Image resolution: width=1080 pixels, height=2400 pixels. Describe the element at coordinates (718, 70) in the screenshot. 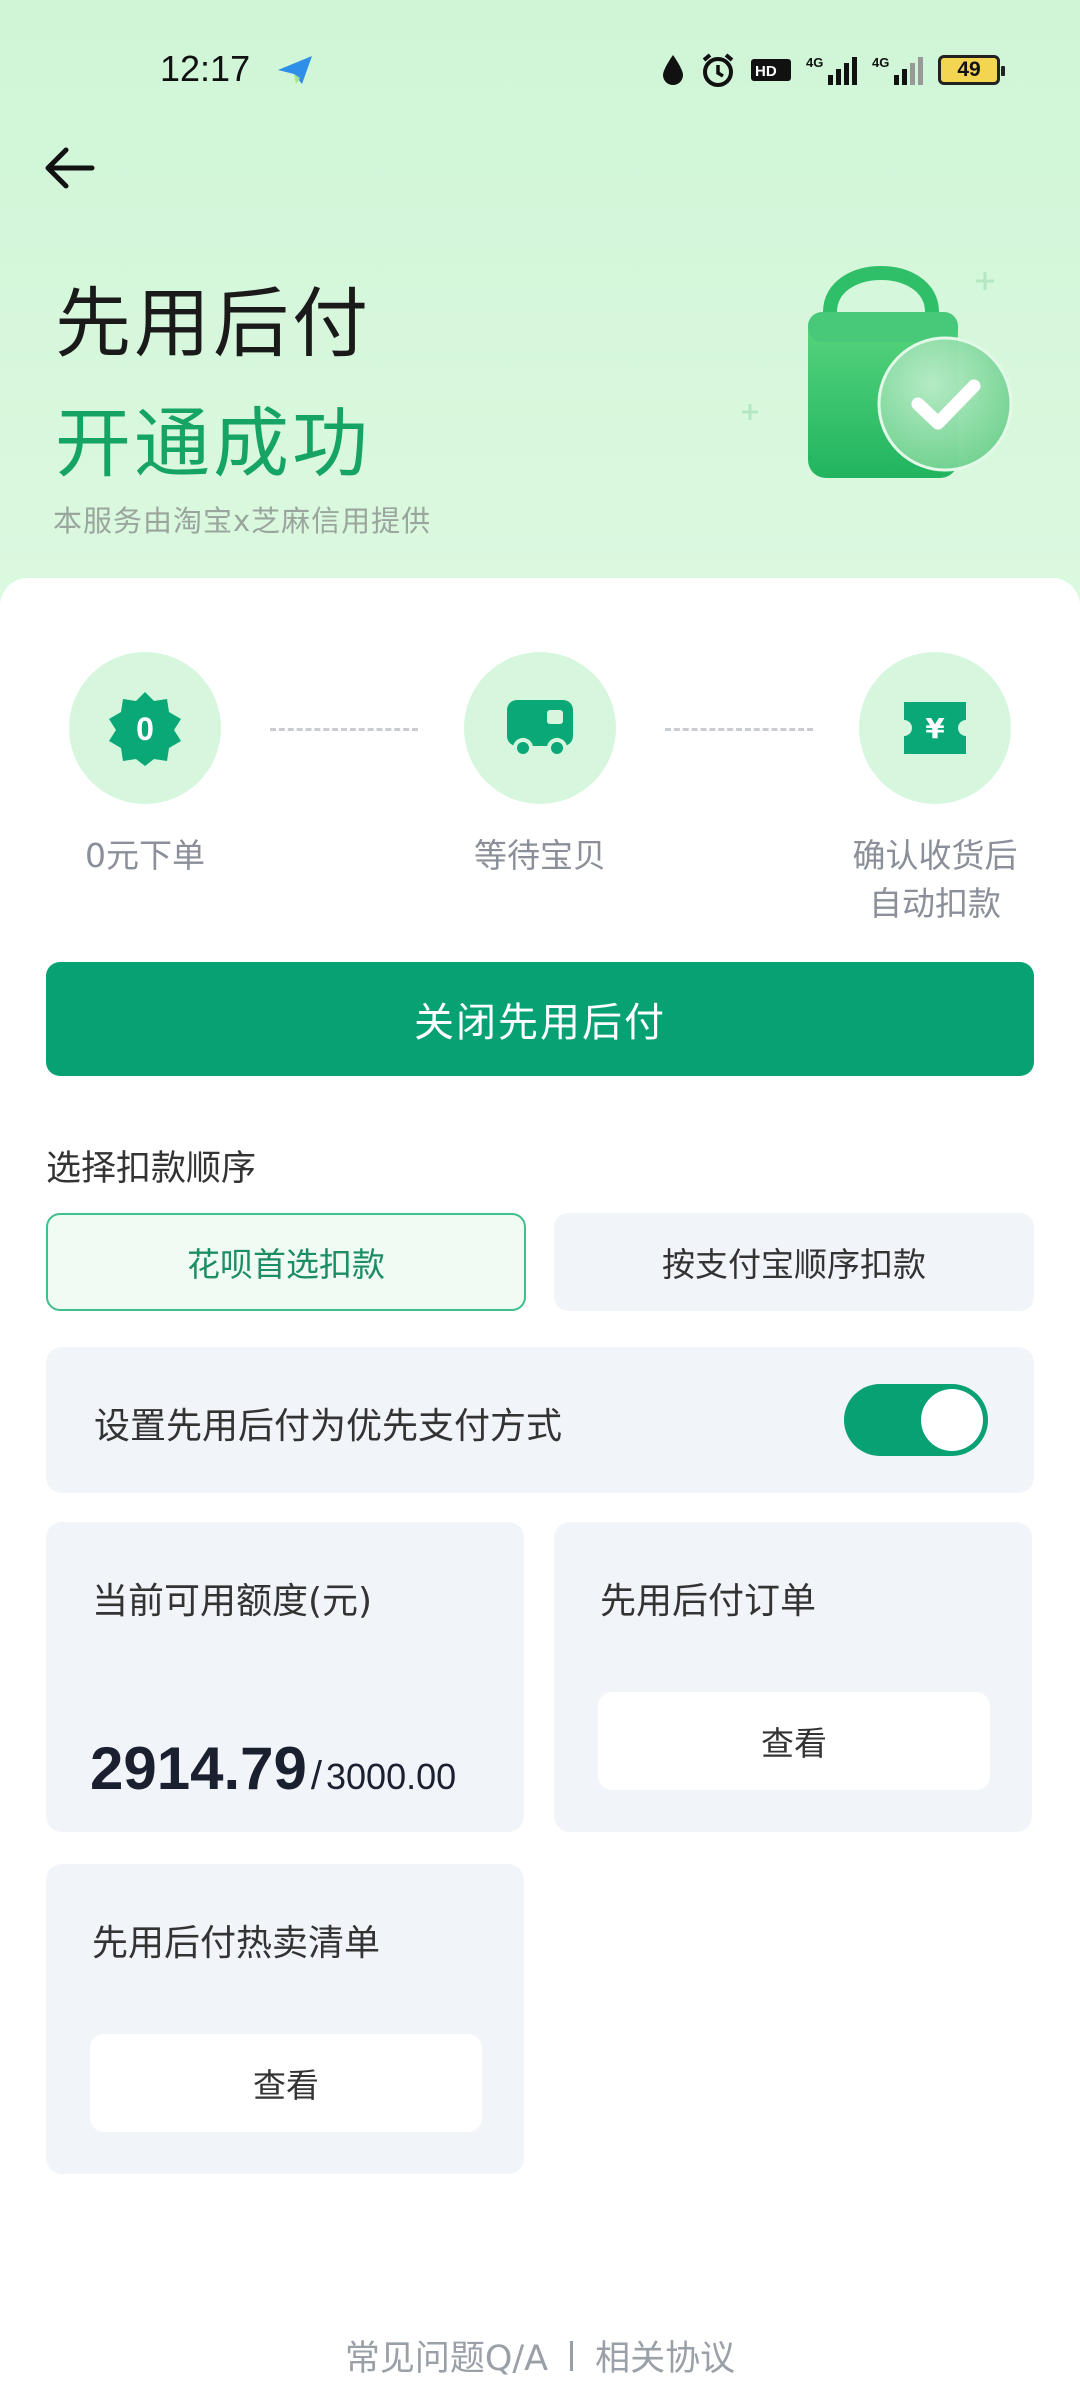

I see `alarm-icon` at that location.